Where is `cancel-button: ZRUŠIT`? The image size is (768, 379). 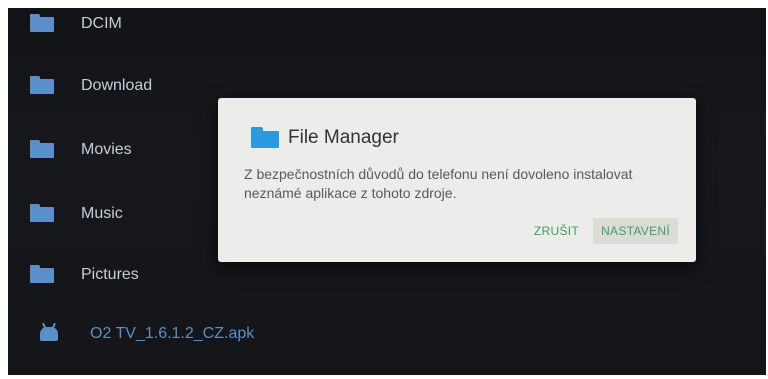
cancel-button: ZRUŠIT is located at coordinates (556, 231).